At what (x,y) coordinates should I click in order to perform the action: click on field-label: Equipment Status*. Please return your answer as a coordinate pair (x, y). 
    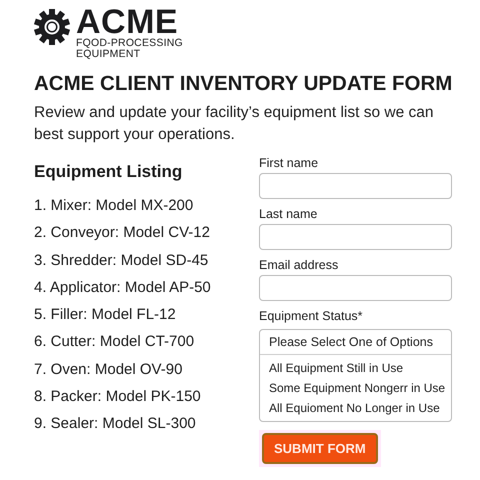
    Looking at the image, I should click on (311, 316).